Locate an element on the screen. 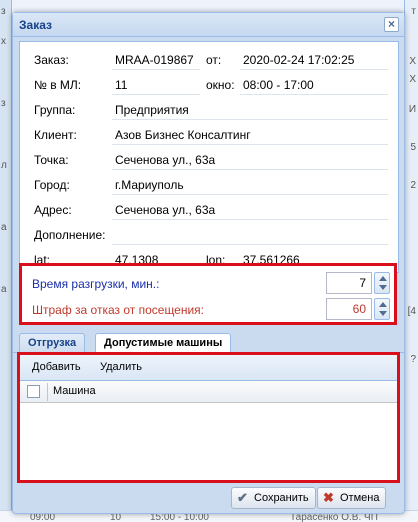 This screenshot has width=418, height=522. save-button: ✔ Сохранить is located at coordinates (273, 498).